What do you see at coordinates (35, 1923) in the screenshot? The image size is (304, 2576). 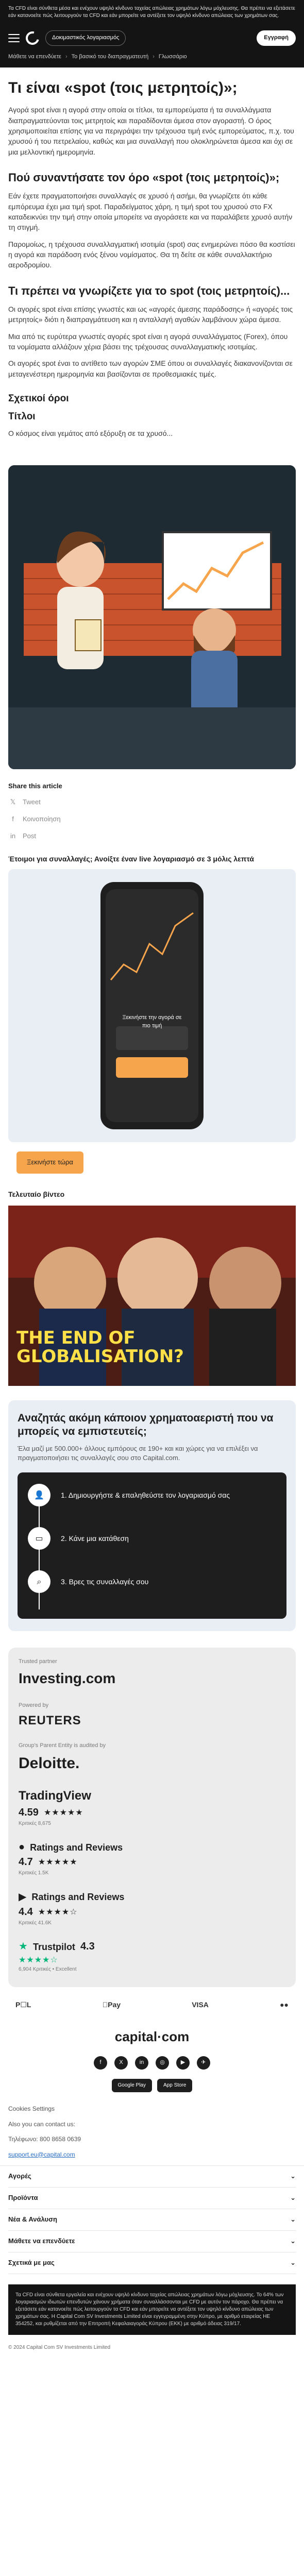 I see `review-count: Κριτικές 41.6K` at bounding box center [35, 1923].